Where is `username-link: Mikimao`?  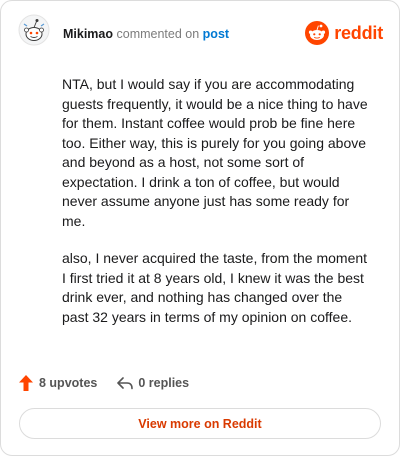
username-link: Mikimao is located at coordinates (88, 34).